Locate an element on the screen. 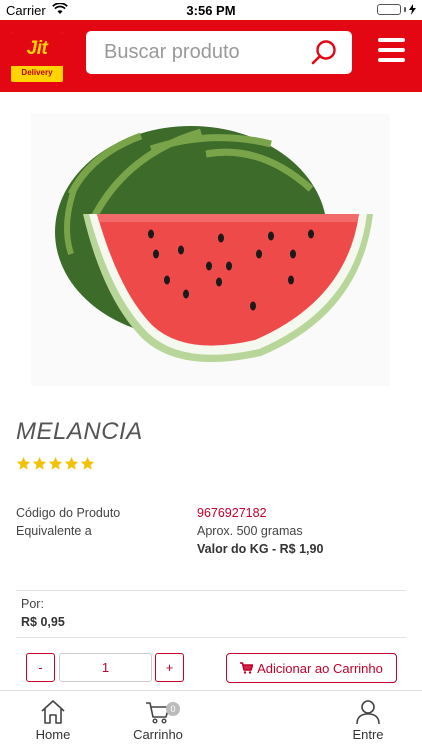 This screenshot has width=422, height=750. battery-icon is located at coordinates (396, 9).